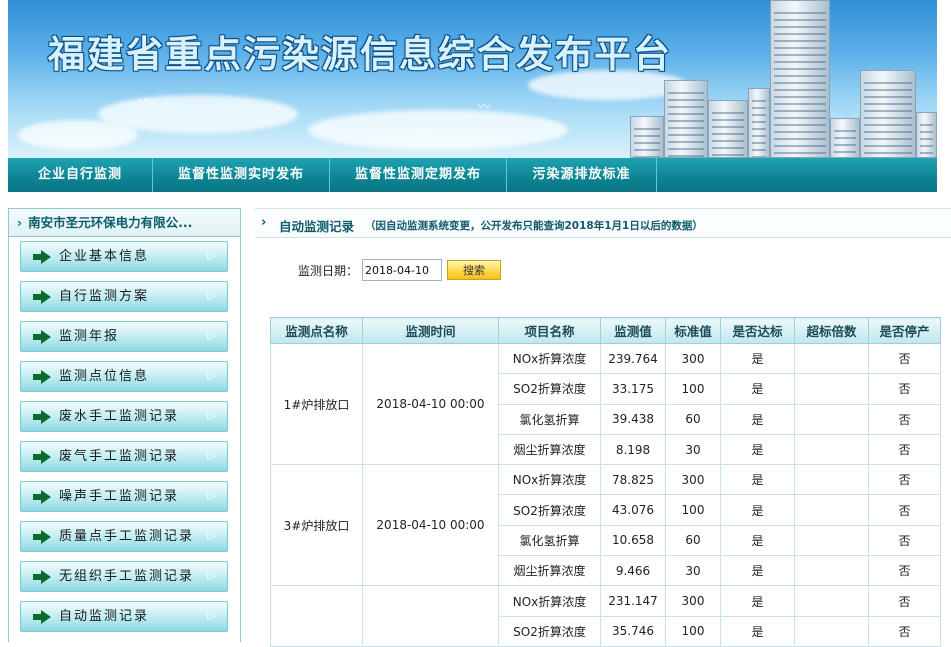  I want to click on value-cell: 231.147, so click(633, 601).